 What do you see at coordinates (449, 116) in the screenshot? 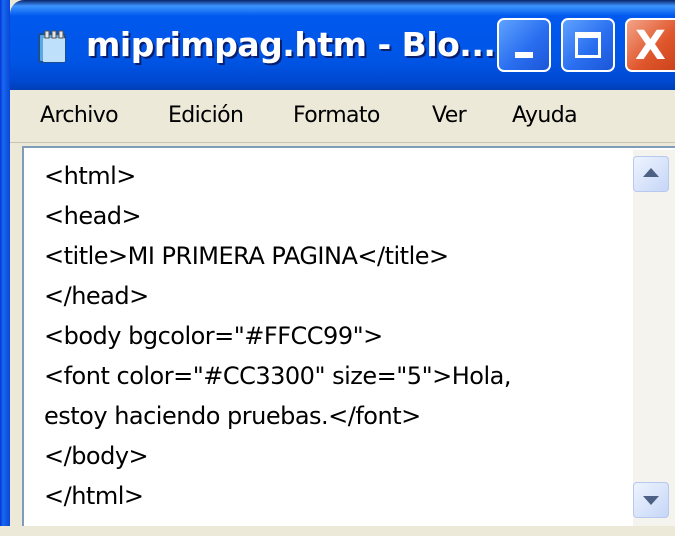
I see `menu-ver: Ver` at bounding box center [449, 116].